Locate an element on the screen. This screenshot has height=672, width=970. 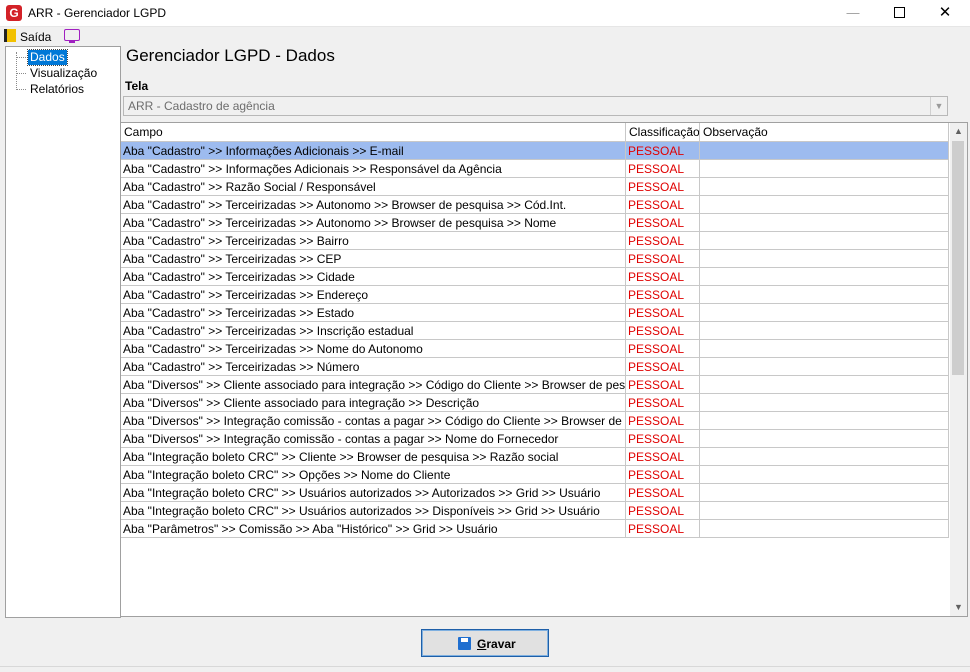
cell-campo: Aba "Cadastro" >> Terceirizadas >> CEP is located at coordinates (373, 259).